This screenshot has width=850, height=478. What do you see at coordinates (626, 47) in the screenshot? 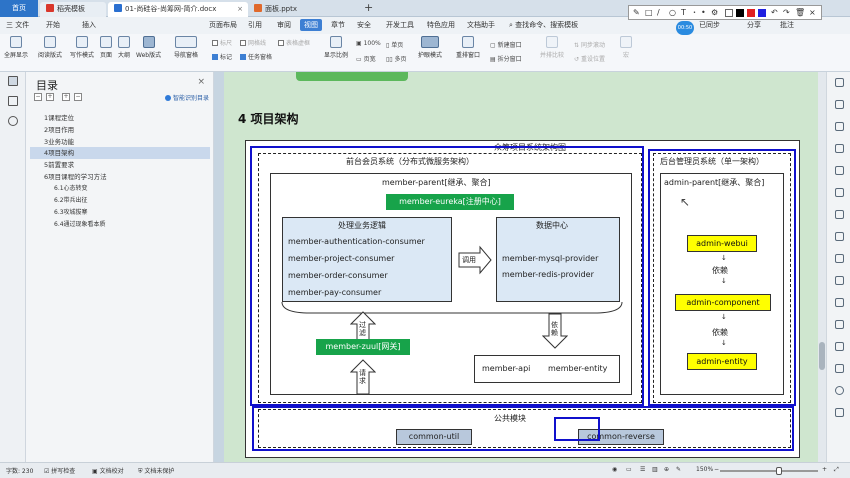
I see `macro-button: 宏` at bounding box center [626, 47].